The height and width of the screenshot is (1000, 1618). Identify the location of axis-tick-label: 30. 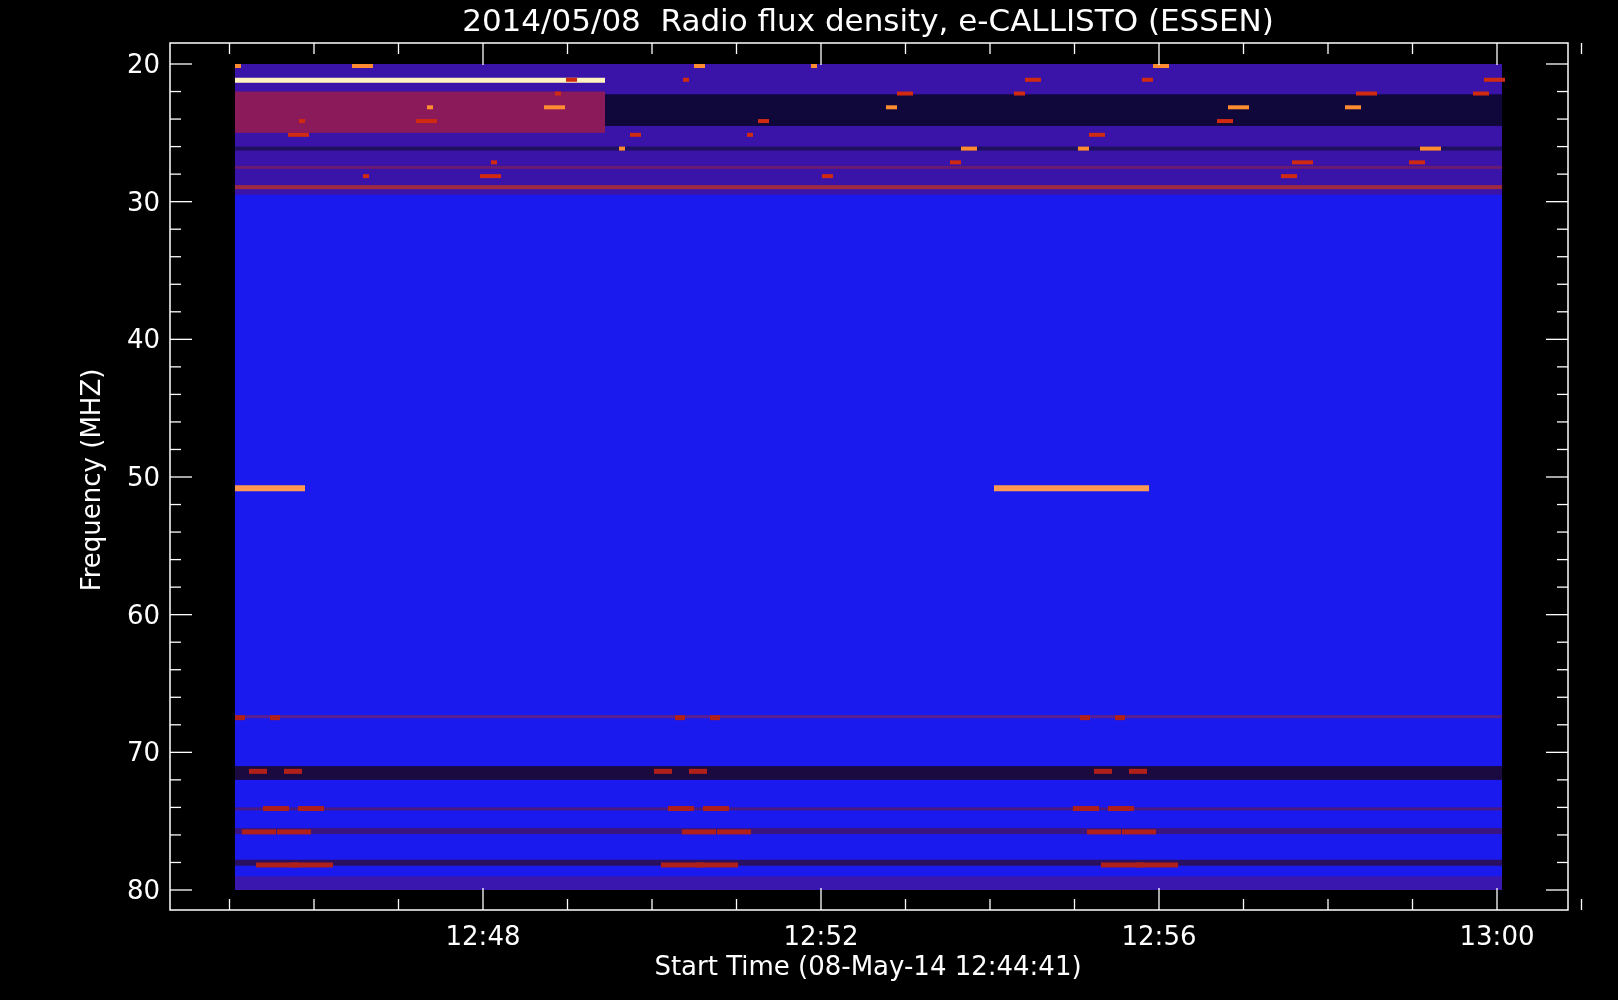
(143, 201).